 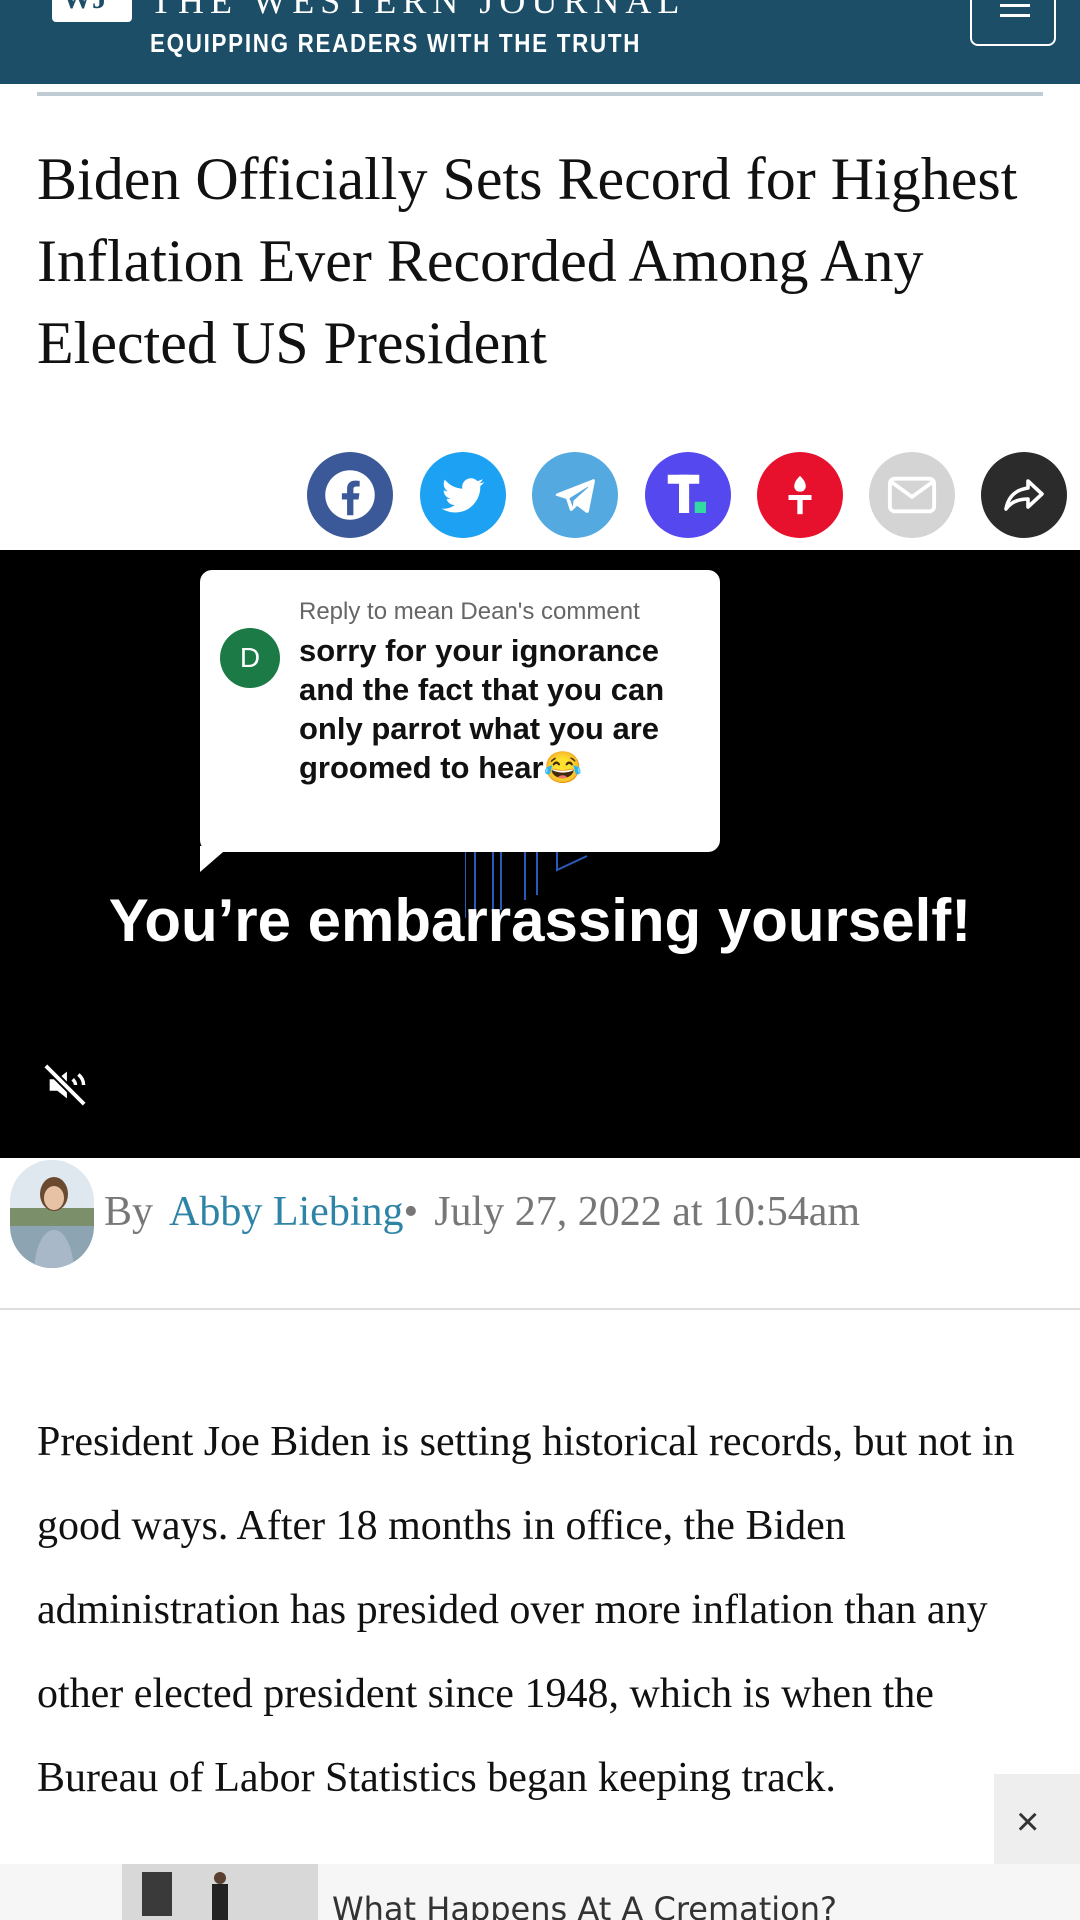 I want to click on masthead: THE WESTERN JOURNAL, so click(x=417, y=11).